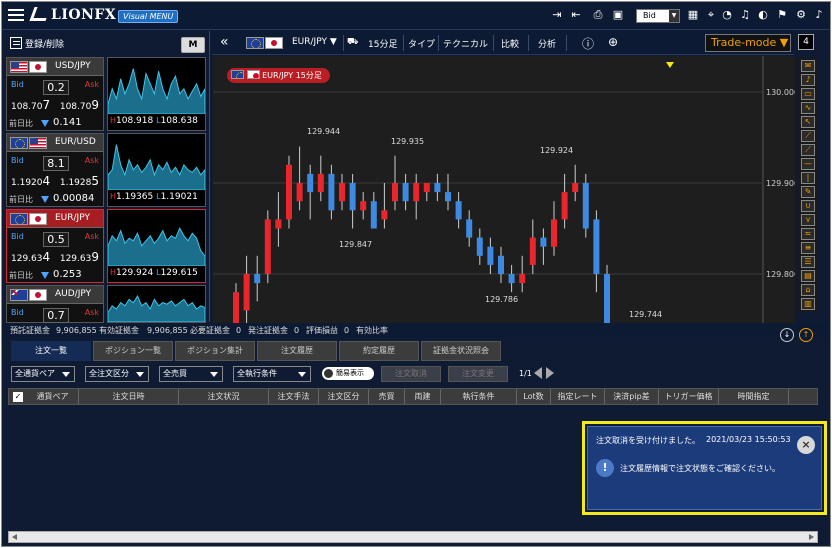 Image resolution: width=832 pixels, height=548 pixels. Describe the element at coordinates (808, 290) in the screenshot. I see `house-icon: ⌂` at that location.